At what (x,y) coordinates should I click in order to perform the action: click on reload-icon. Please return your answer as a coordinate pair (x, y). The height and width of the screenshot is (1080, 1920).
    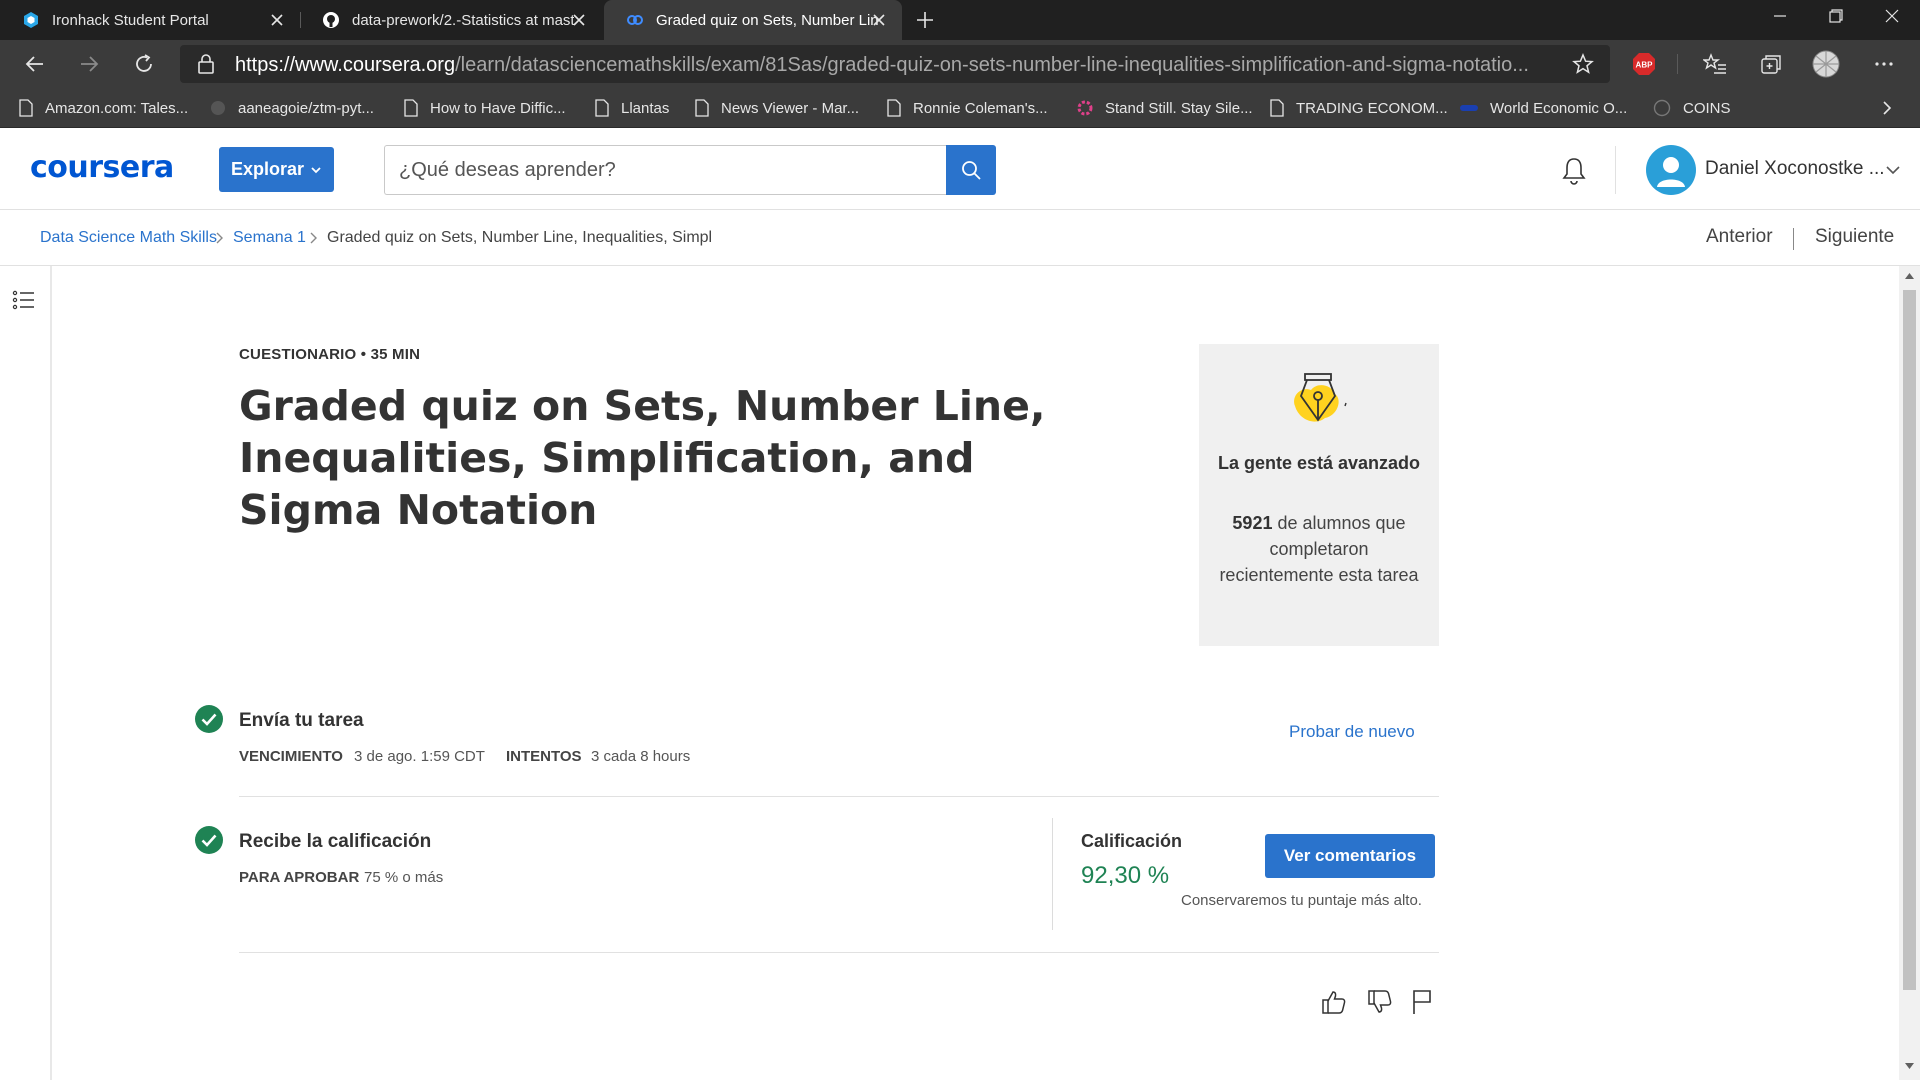
    Looking at the image, I should click on (144, 63).